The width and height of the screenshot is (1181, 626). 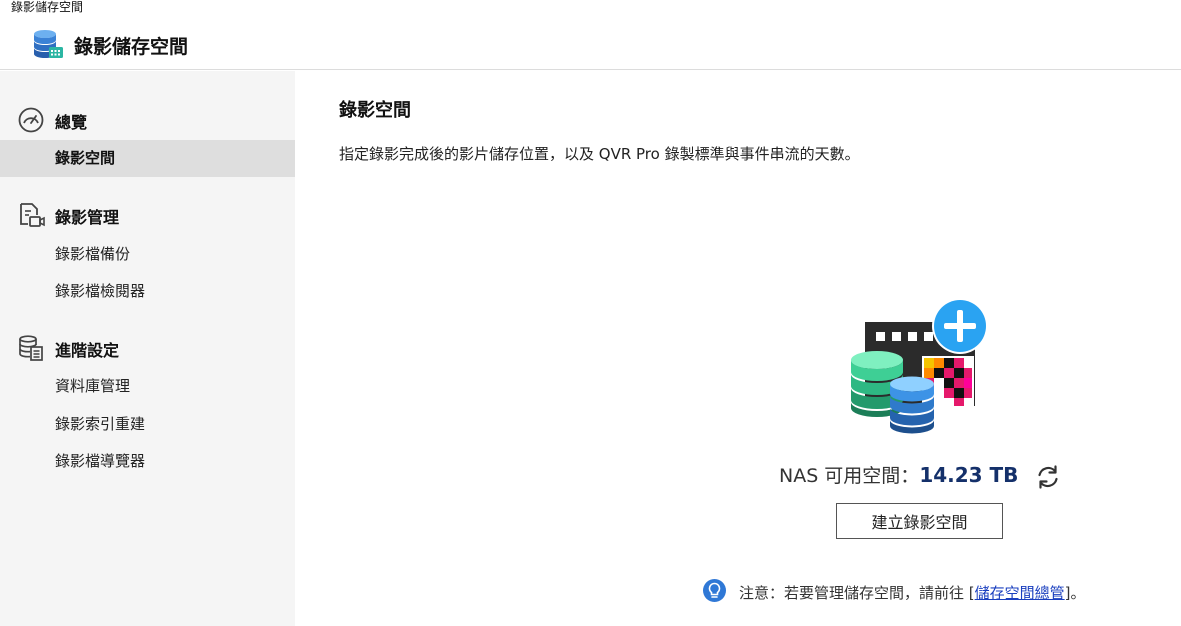 What do you see at coordinates (919, 366) in the screenshot?
I see `add-recording-space-illustration` at bounding box center [919, 366].